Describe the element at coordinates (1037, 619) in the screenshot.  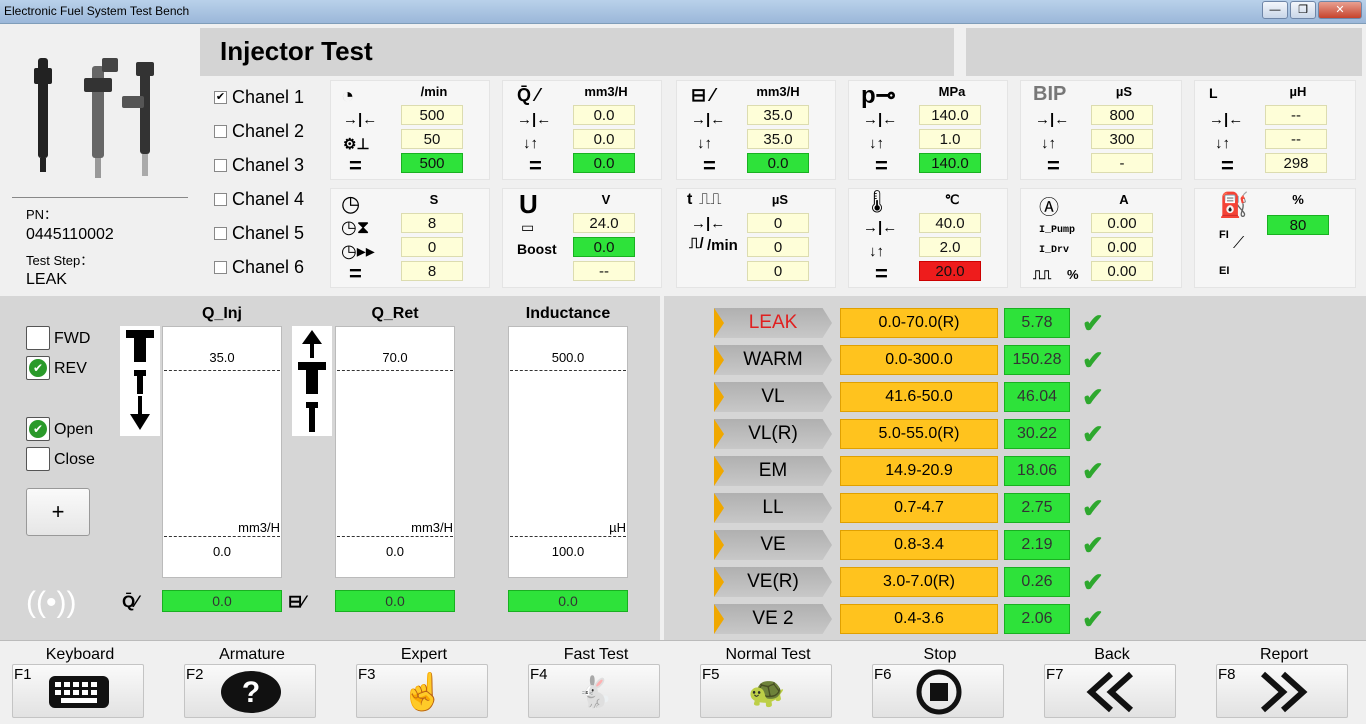
I see `step-result: 2.06` at that location.